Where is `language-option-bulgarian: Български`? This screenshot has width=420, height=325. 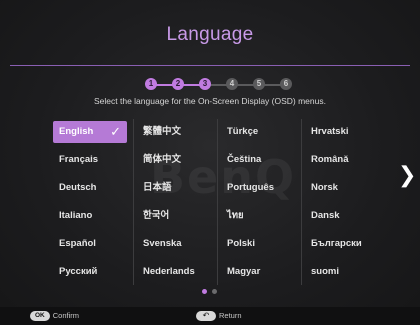 language-option-bulgarian: Български is located at coordinates (342, 244).